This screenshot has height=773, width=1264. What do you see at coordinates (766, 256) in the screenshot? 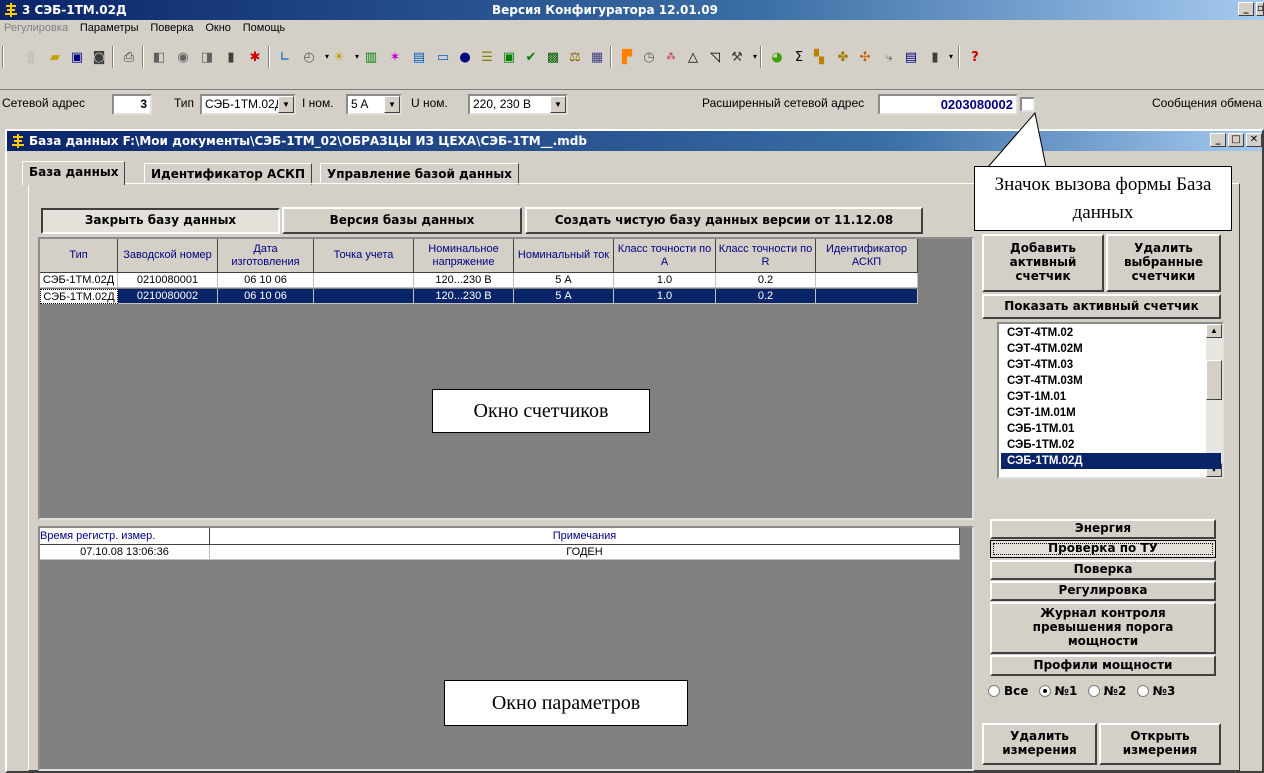
I see `meters-column-header: Класс точности по R` at bounding box center [766, 256].